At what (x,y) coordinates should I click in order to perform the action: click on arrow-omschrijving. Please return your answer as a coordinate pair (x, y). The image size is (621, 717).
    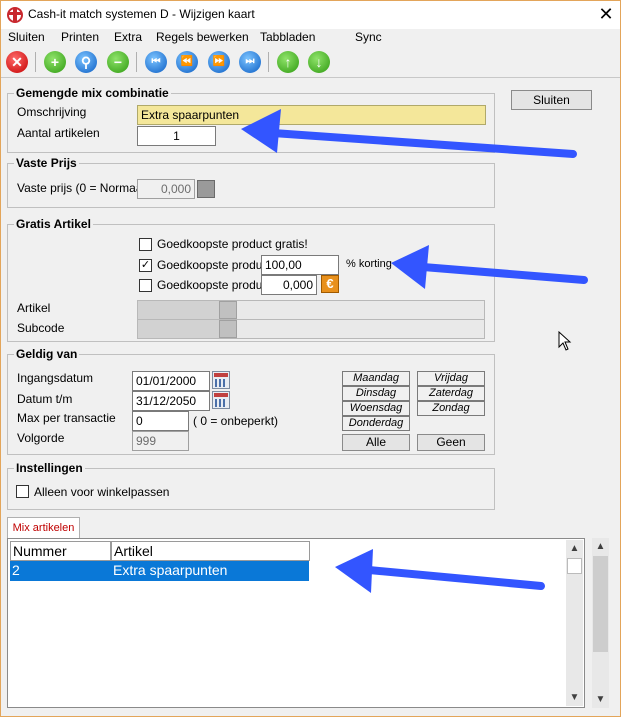
    Looking at the image, I should click on (423, 143).